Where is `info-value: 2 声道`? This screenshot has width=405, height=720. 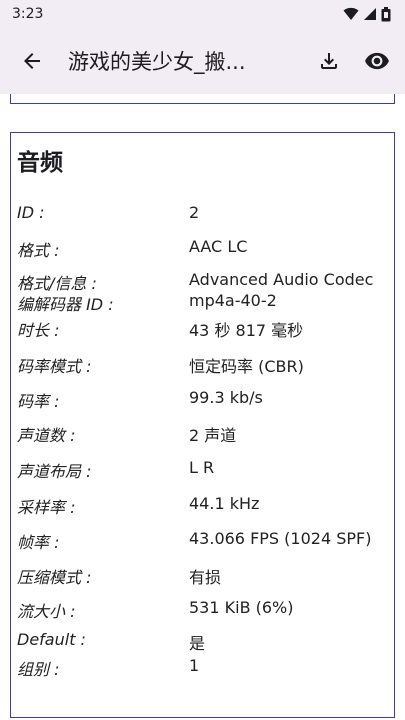
info-value: 2 声道 is located at coordinates (213, 435).